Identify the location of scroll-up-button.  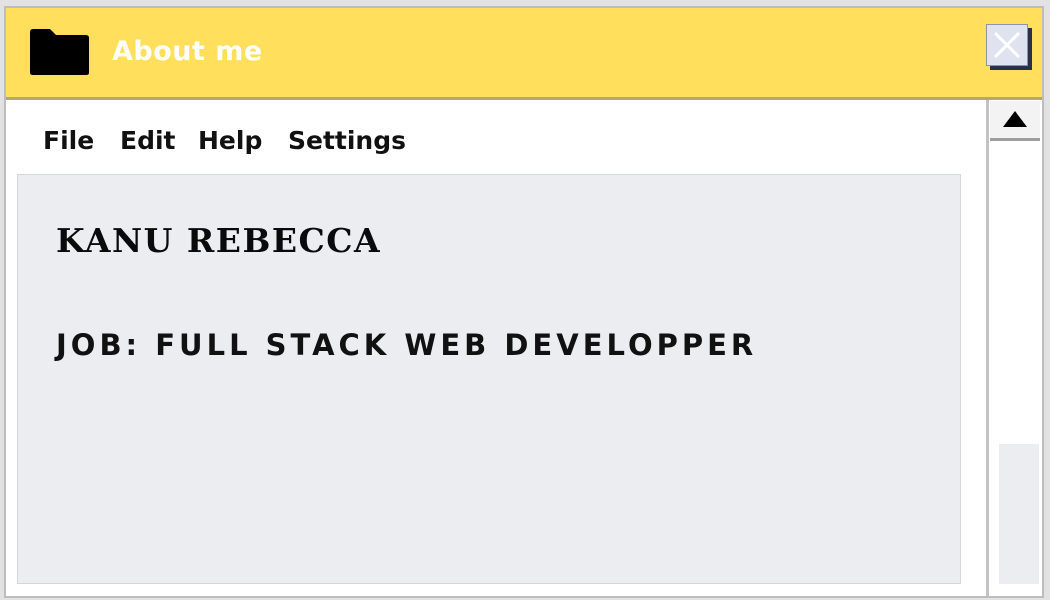
(1015, 121).